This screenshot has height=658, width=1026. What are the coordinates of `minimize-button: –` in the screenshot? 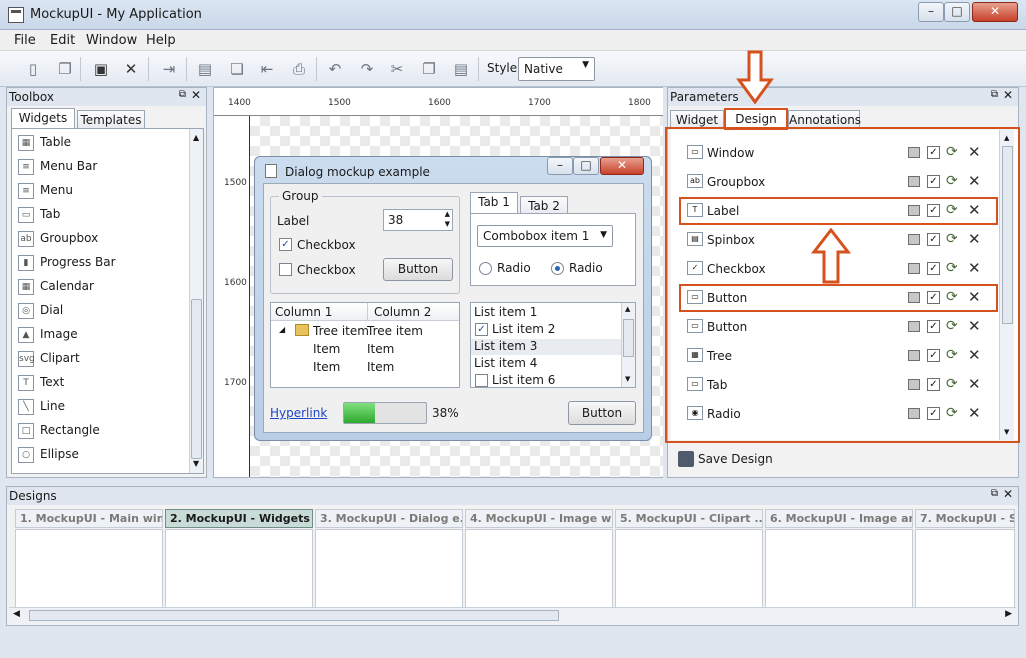 It's located at (931, 12).